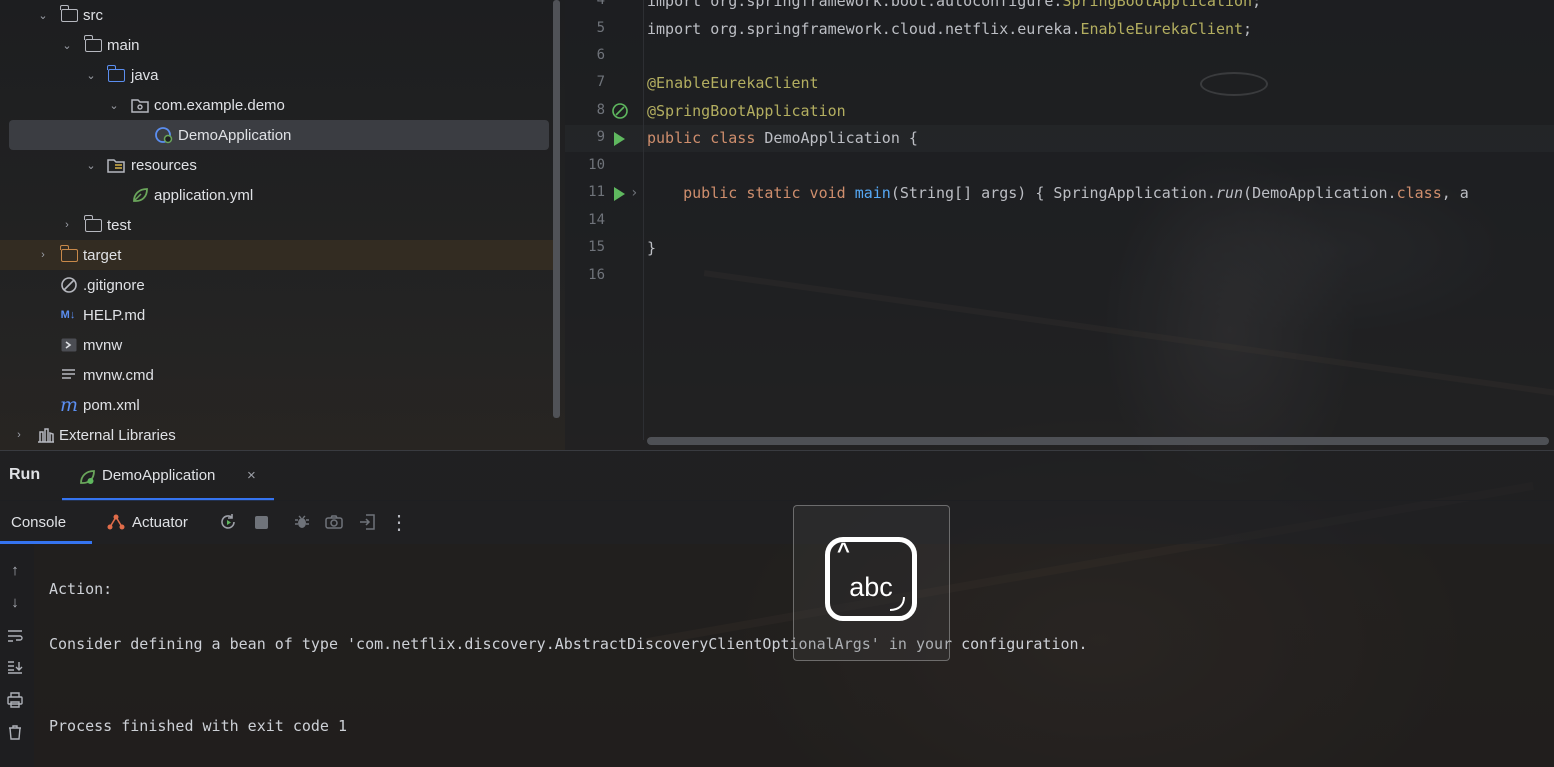 This screenshot has height=767, width=1554. Describe the element at coordinates (782, 138) in the screenshot. I see `code-line: public class DemoApplication {` at that location.